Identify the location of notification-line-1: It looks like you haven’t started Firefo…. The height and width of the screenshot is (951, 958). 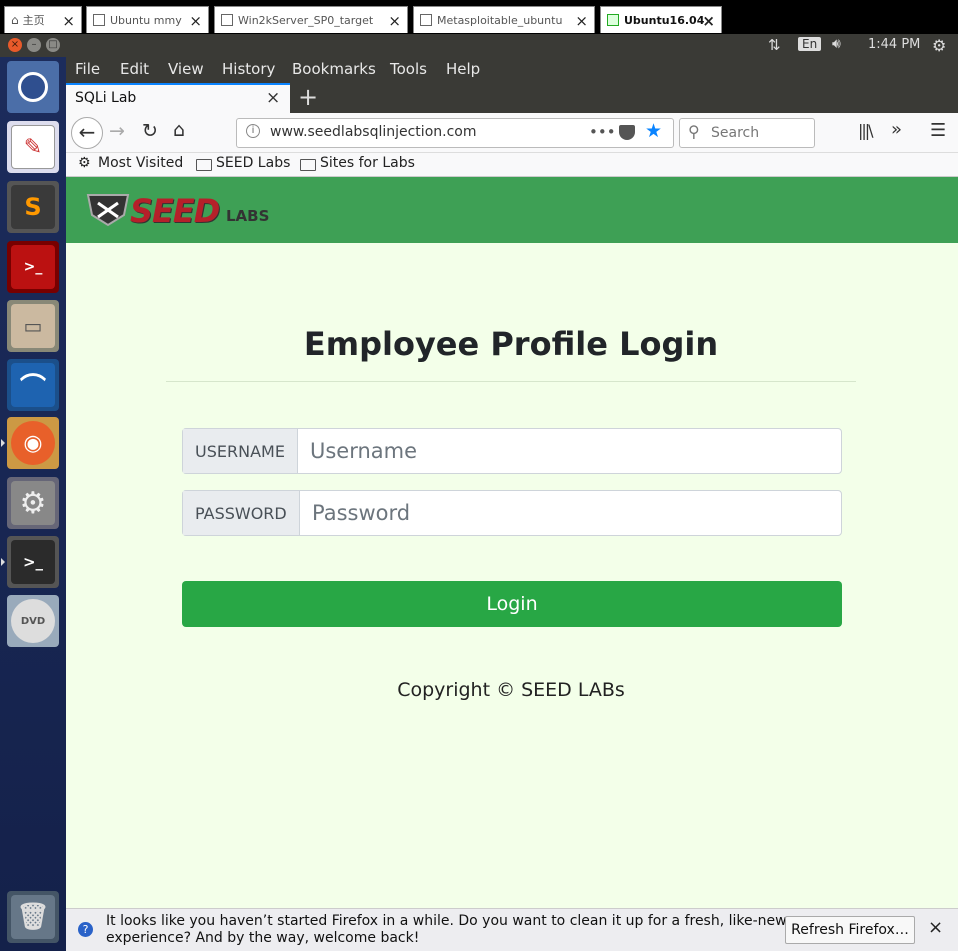
(446, 921).